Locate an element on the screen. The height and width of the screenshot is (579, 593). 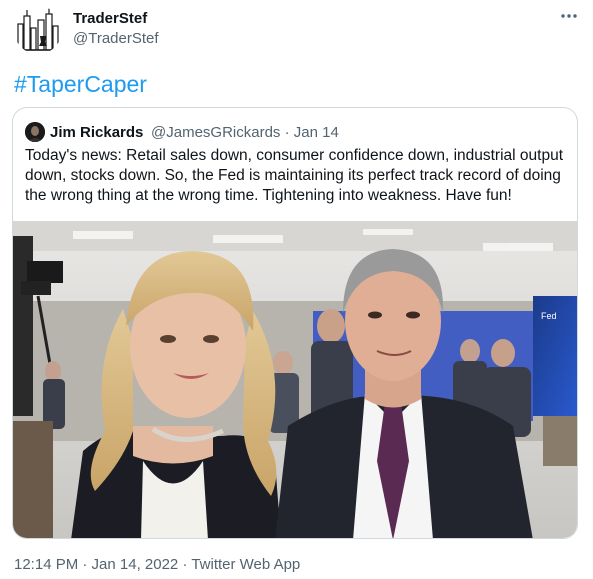
author-avatar is located at coordinates (38, 30).